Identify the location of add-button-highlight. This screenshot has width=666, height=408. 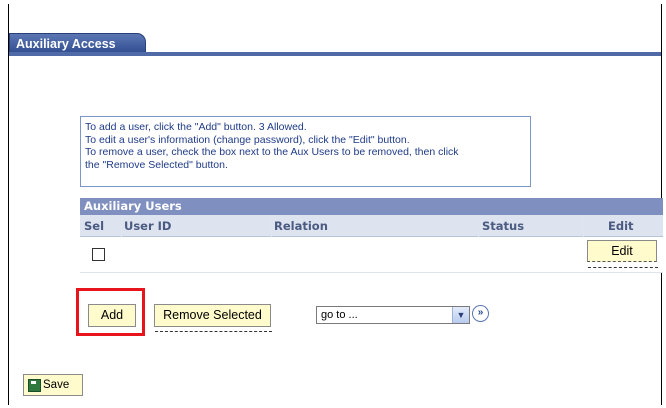
(110, 312).